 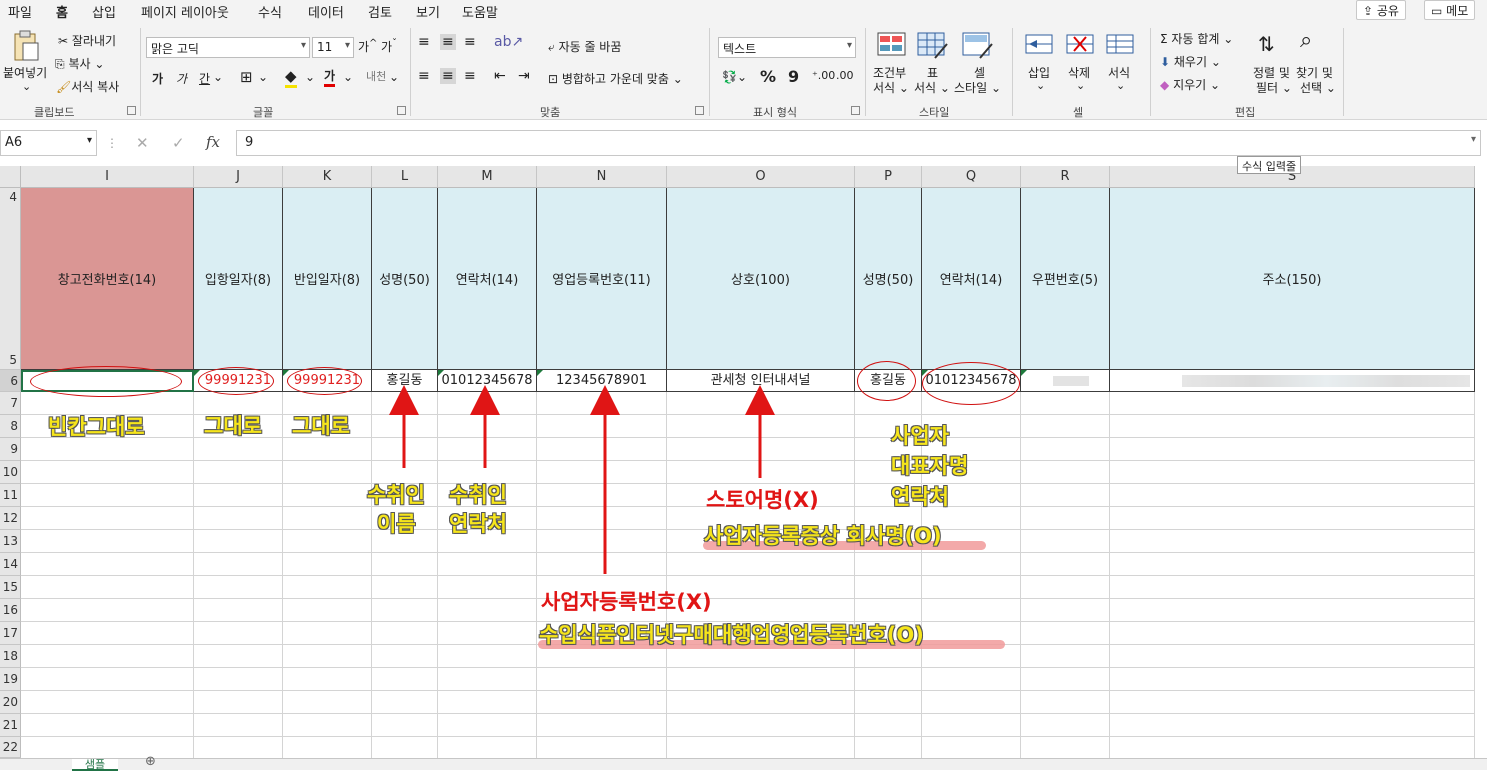 I want to click on add-sheet-icon: ⊕, so click(x=150, y=761).